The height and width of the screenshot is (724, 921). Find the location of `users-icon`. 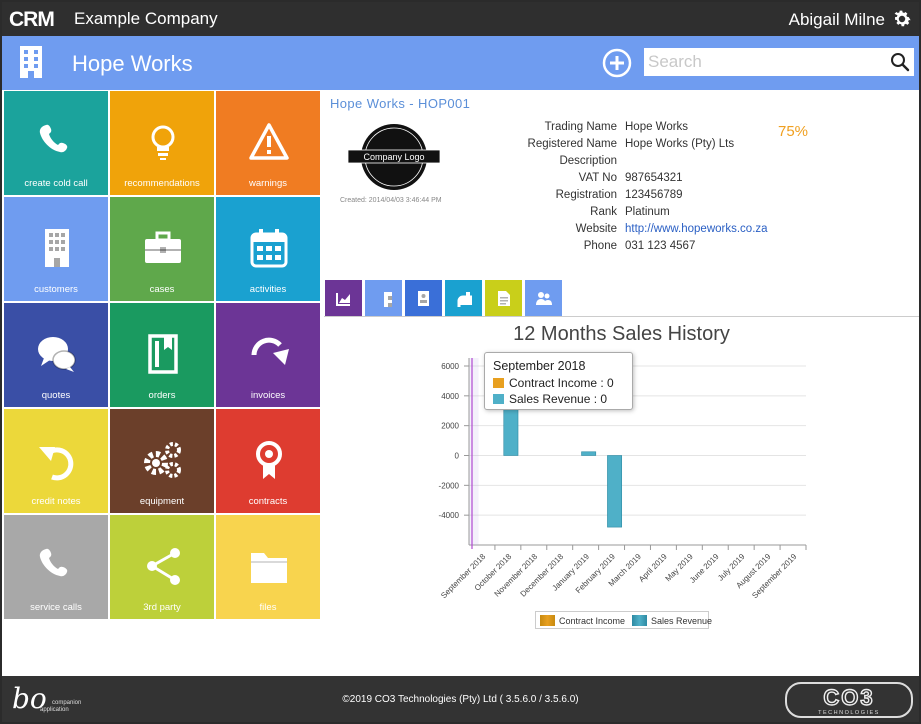

users-icon is located at coordinates (544, 298).